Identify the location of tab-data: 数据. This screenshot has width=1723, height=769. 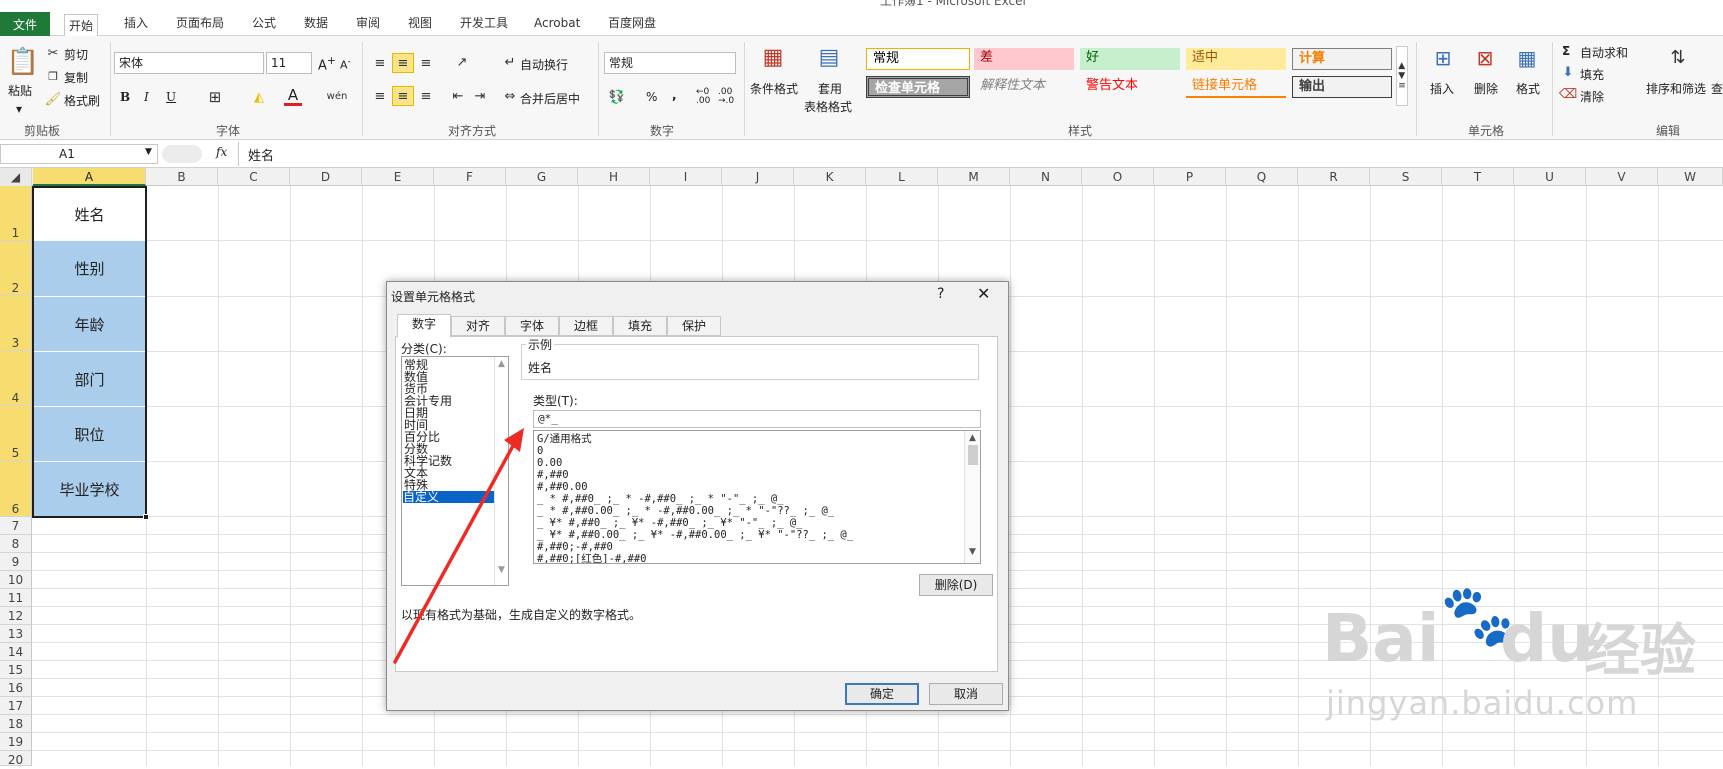
(316, 24).